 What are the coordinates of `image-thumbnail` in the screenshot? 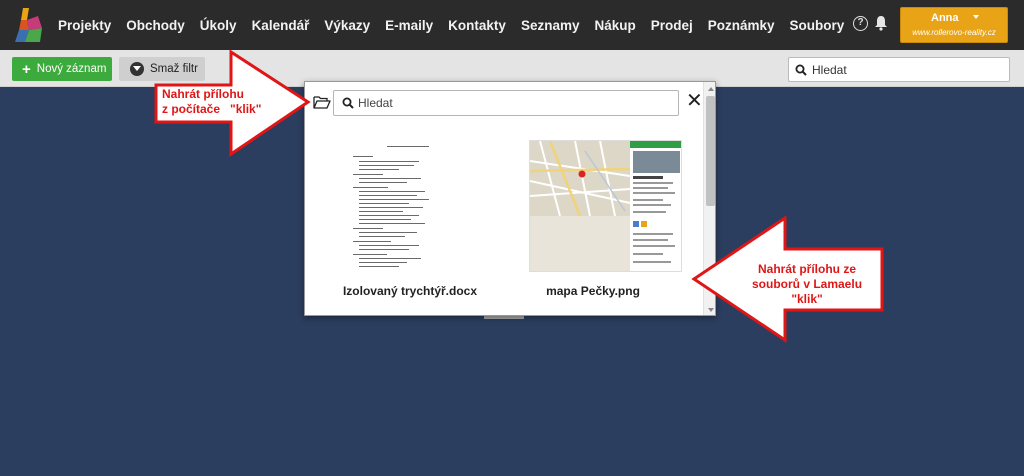 It's located at (605, 206).